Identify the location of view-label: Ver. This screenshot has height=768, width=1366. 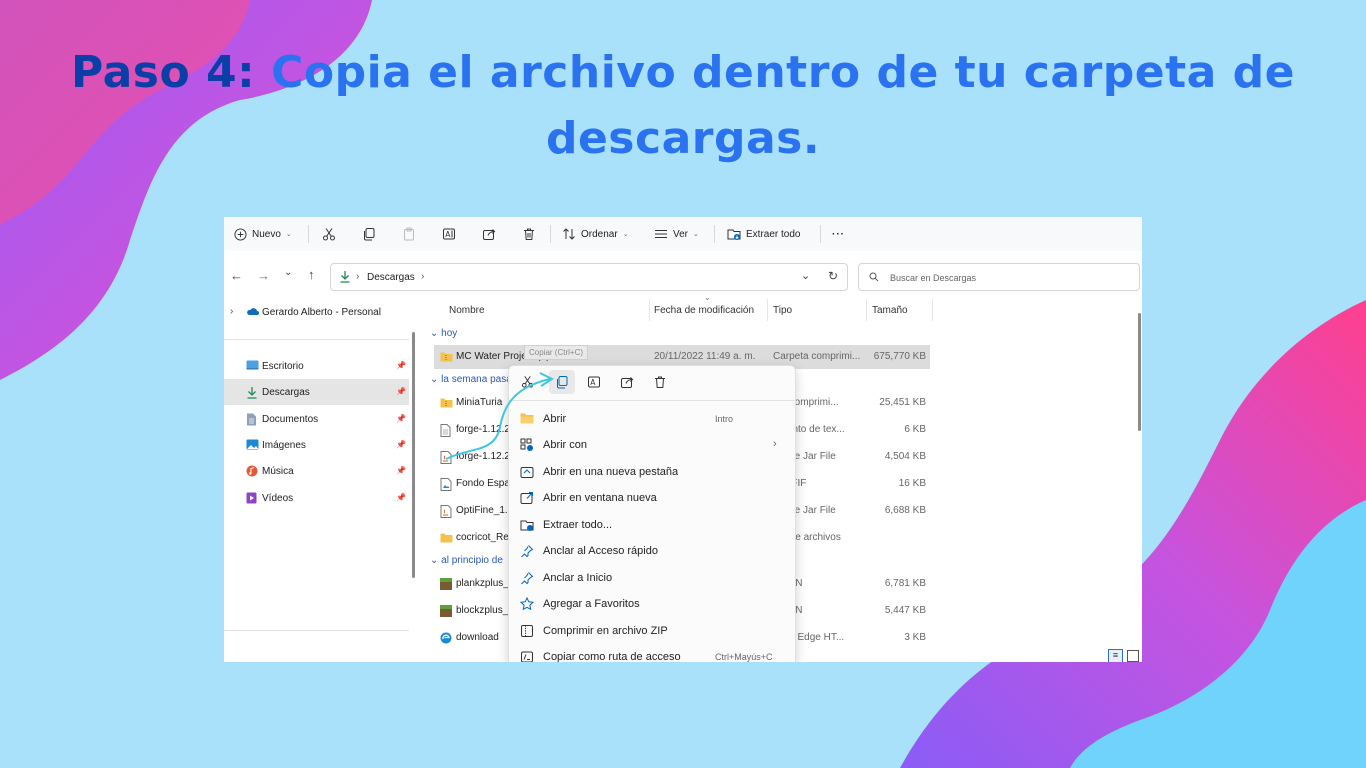
(681, 234).